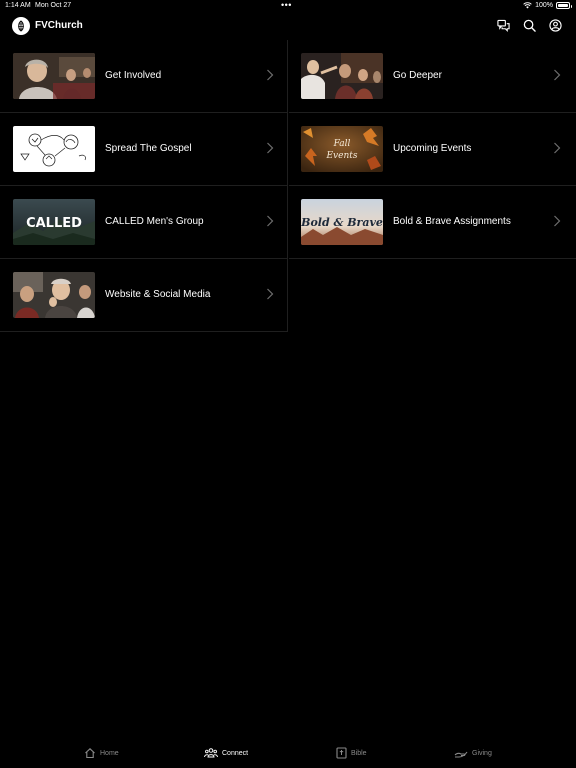 The width and height of the screenshot is (576, 768). I want to click on menu-item-label: Website & Social Media, so click(158, 294).